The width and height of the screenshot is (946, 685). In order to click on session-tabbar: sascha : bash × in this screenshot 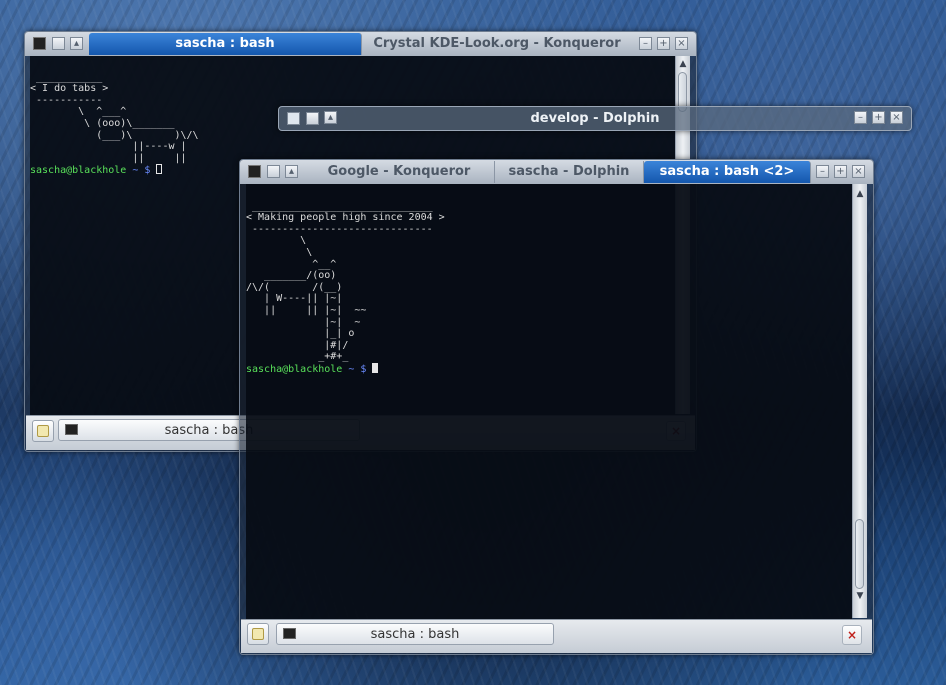, I will do `click(556, 636)`.